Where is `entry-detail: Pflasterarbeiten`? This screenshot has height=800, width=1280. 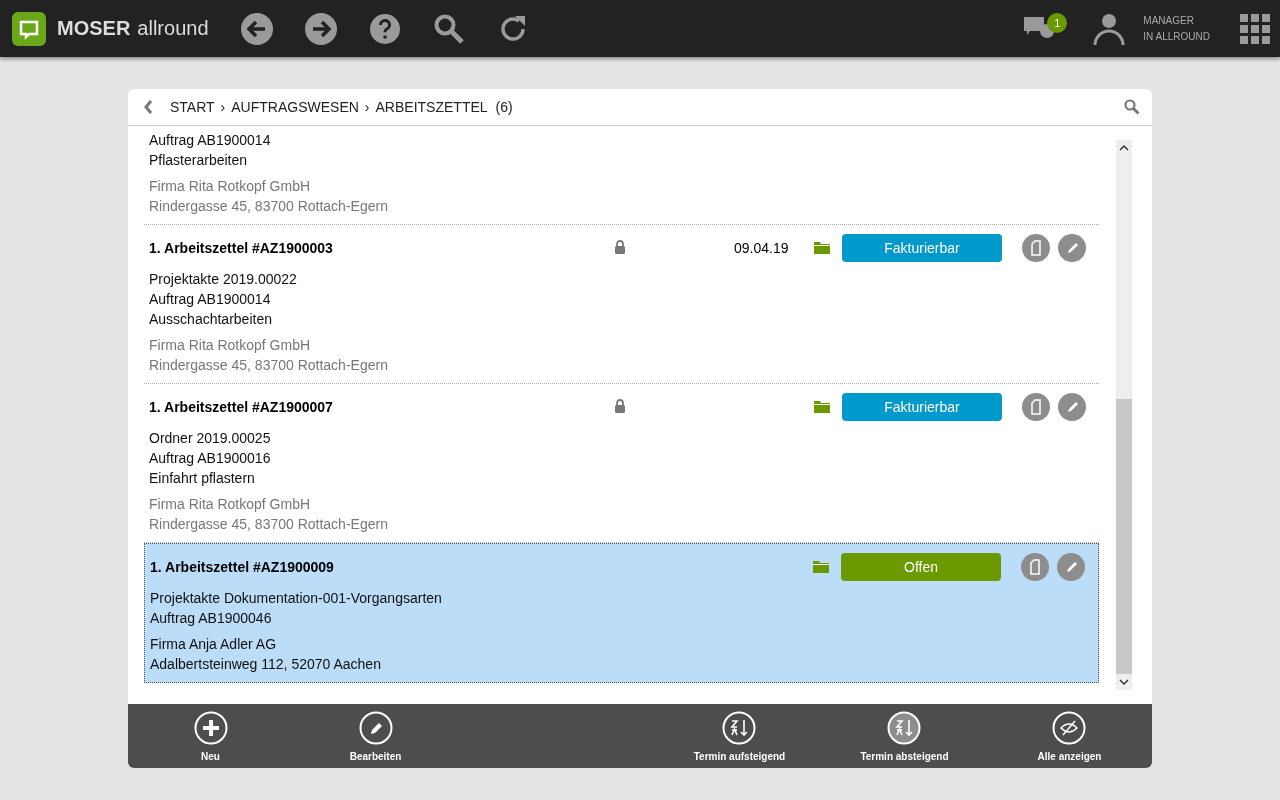 entry-detail: Pflasterarbeiten is located at coordinates (199, 160).